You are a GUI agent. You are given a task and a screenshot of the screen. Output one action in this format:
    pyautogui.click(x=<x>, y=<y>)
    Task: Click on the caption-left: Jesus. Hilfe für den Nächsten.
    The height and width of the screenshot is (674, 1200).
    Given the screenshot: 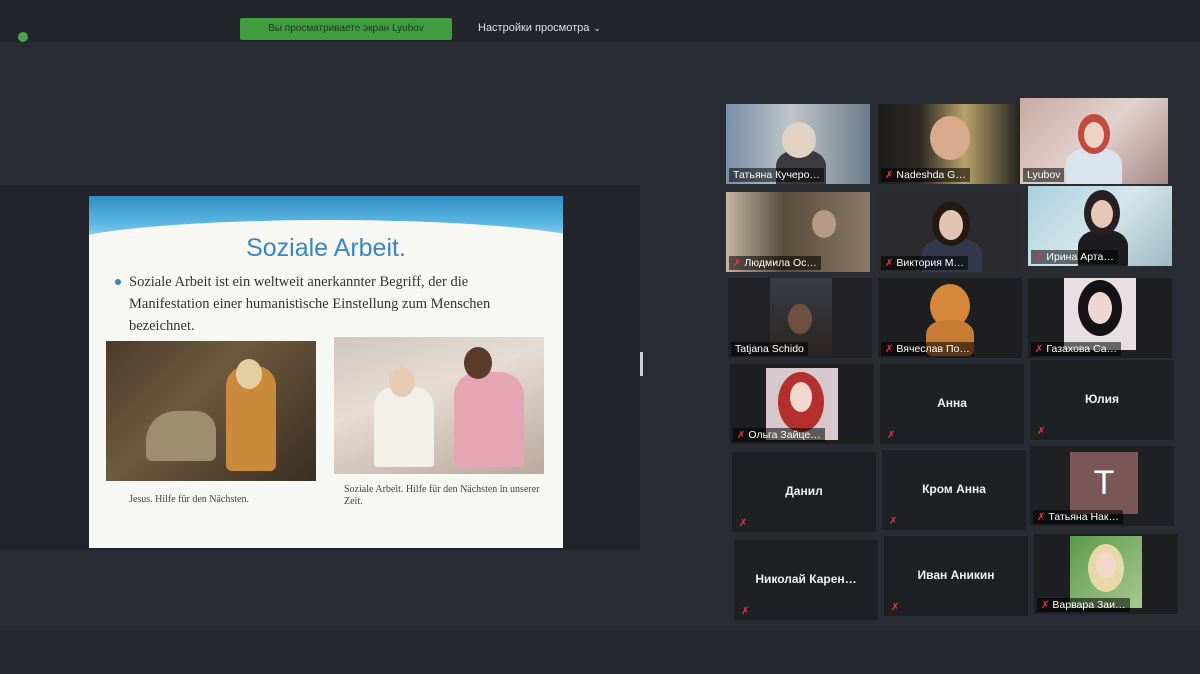 What is the action you would take?
    pyautogui.click(x=189, y=499)
    